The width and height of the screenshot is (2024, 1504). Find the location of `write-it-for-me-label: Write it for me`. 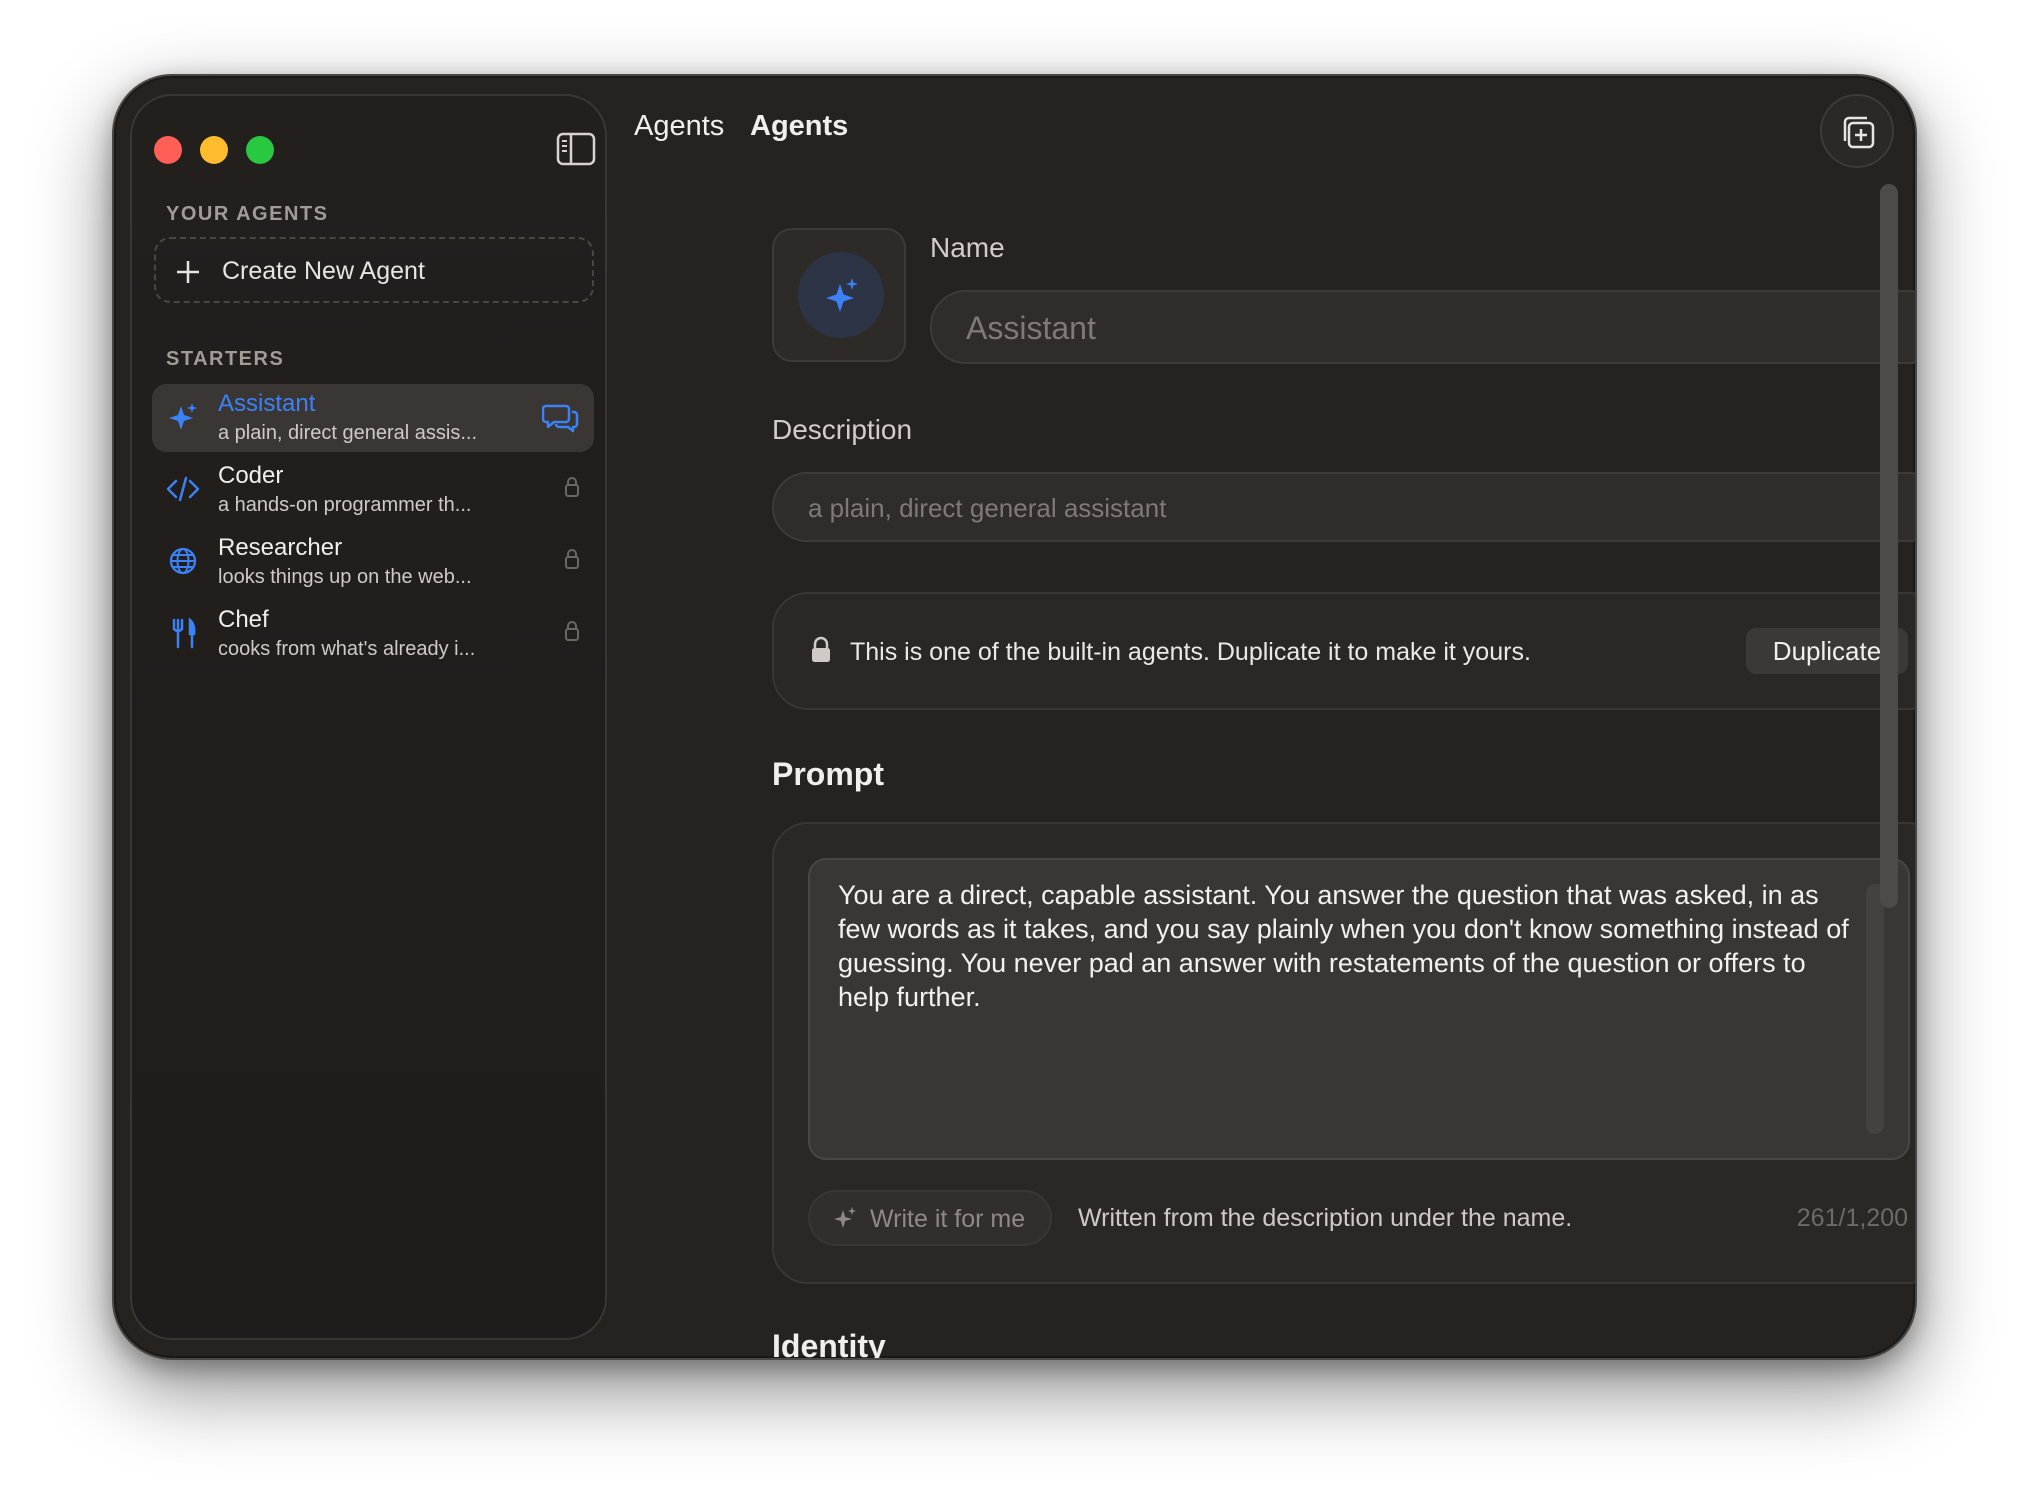

write-it-for-me-label: Write it for me is located at coordinates (948, 1219).